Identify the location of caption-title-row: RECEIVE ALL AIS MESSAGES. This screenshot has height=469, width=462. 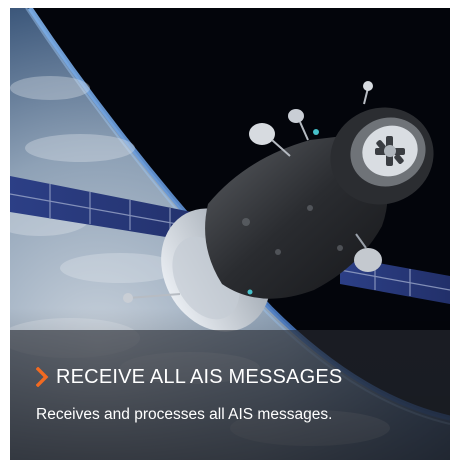
(189, 377).